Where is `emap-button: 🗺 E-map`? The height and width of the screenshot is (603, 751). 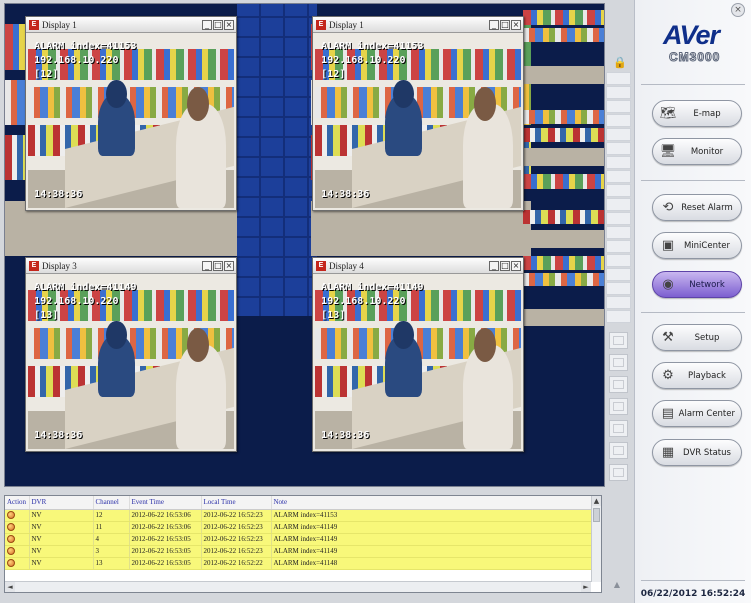
emap-button: 🗺 E-map is located at coordinates (697, 113).